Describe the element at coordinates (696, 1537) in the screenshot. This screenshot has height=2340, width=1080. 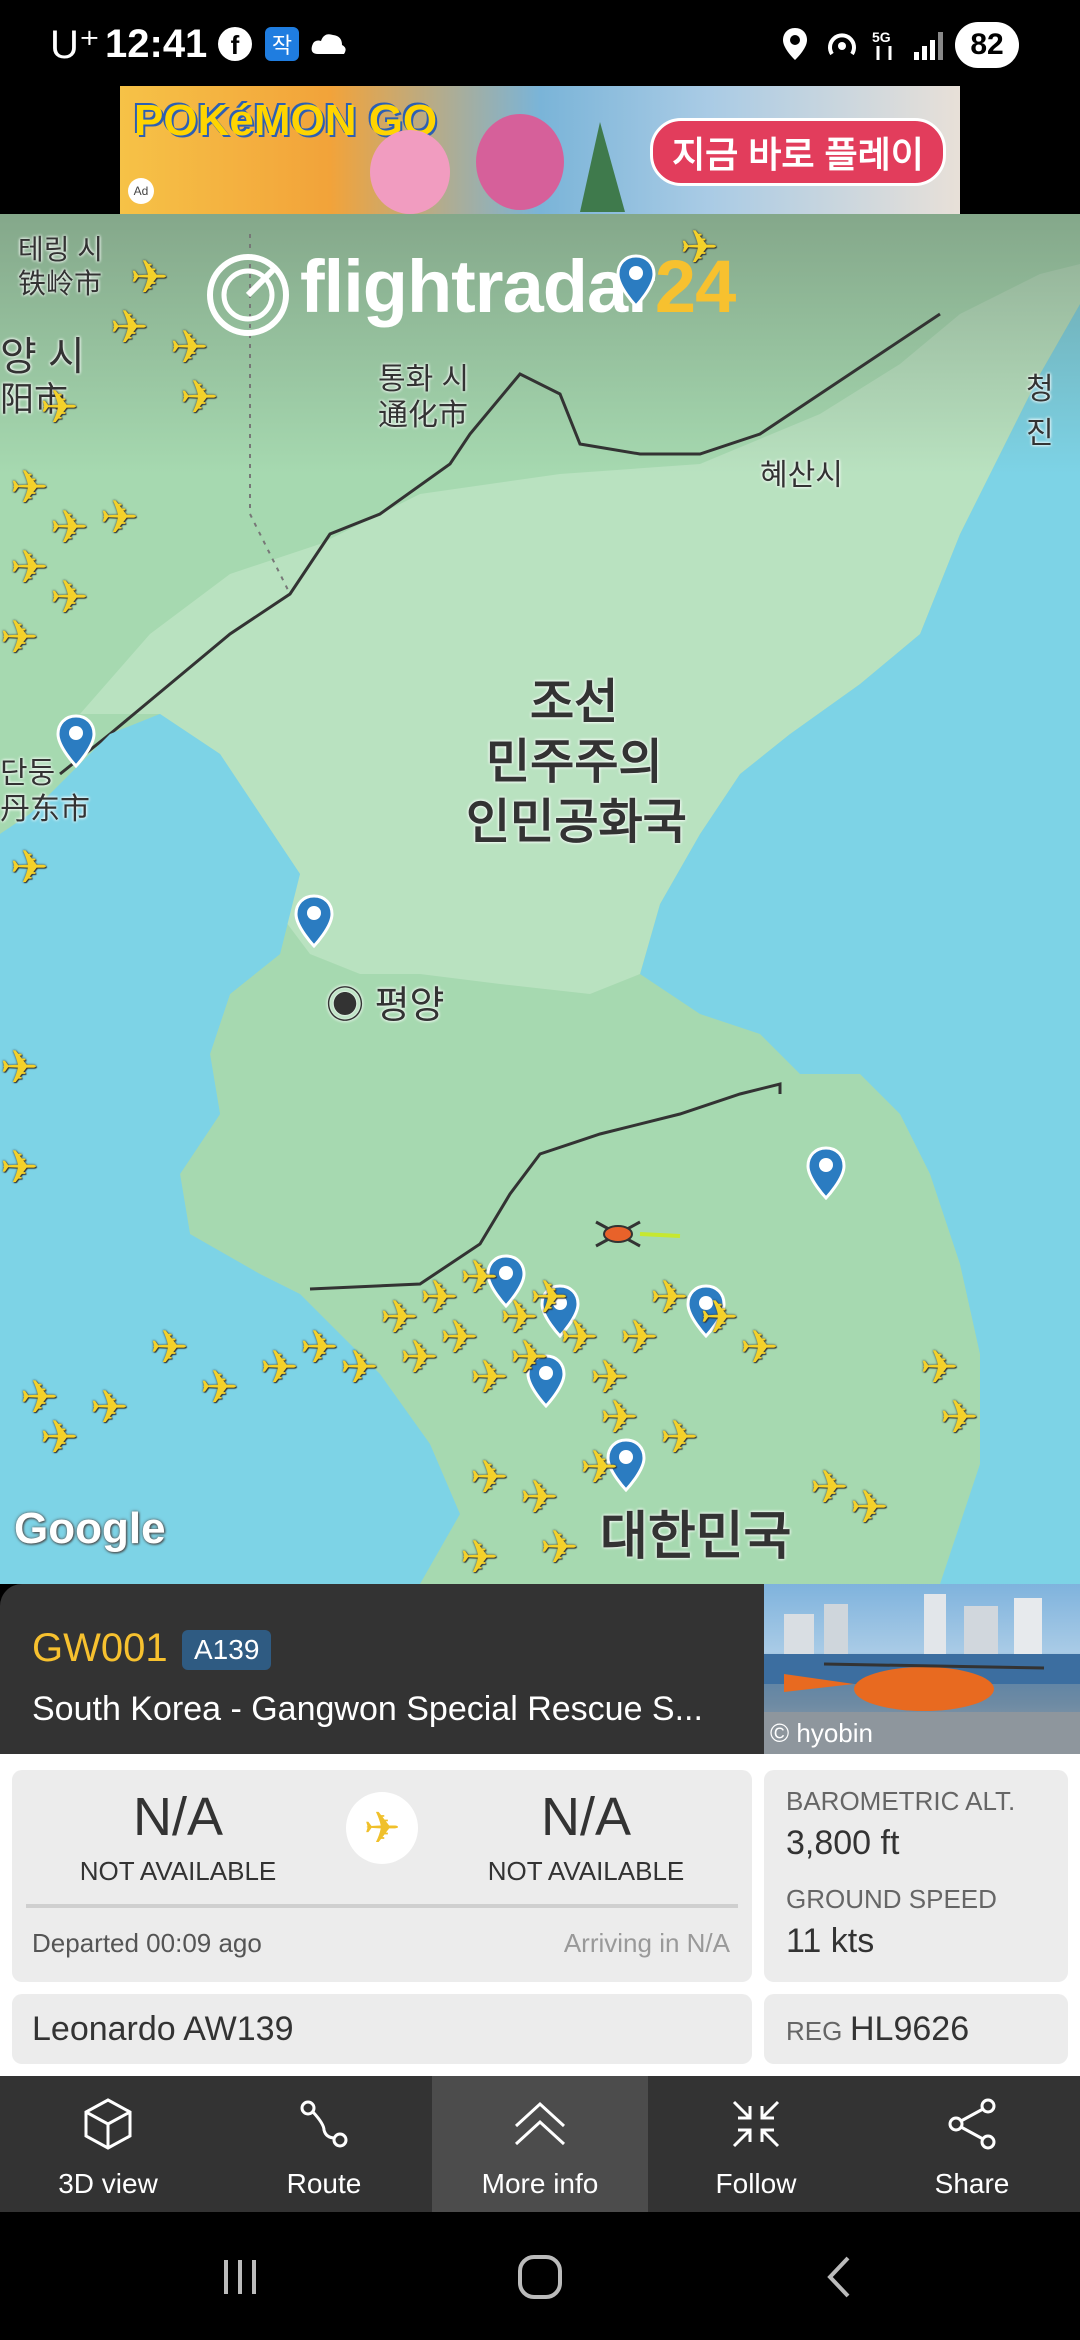
I see `map-label-south-korea: 대한민국` at that location.